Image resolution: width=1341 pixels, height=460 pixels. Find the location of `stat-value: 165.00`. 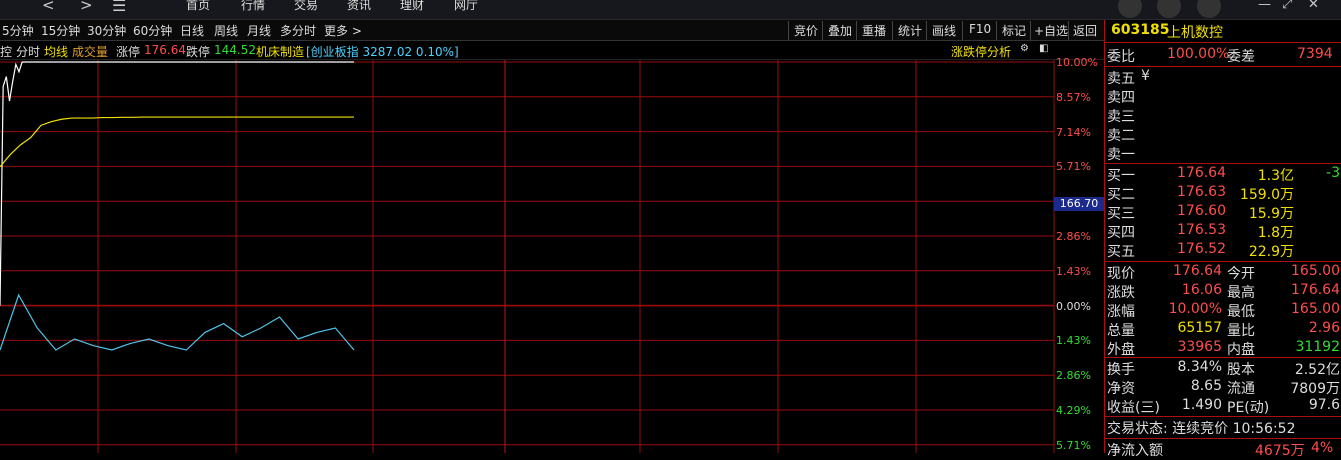

stat-value: 165.00 is located at coordinates (1315, 309).